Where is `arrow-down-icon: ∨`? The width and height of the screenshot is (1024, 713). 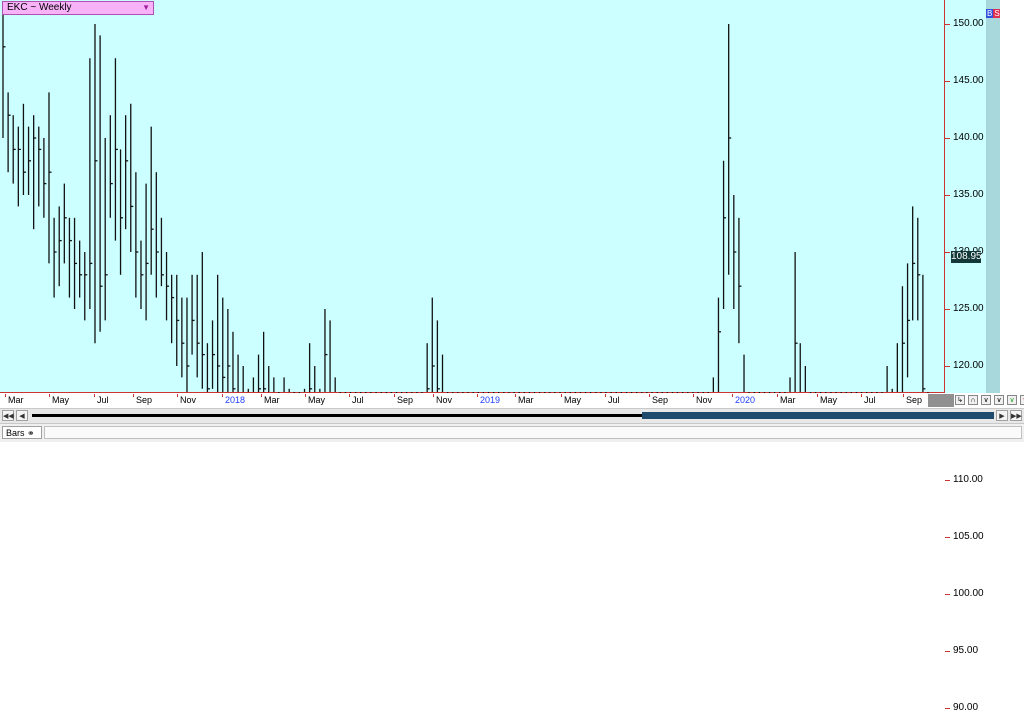
arrow-down-icon: ∨ is located at coordinates (1022, 400).